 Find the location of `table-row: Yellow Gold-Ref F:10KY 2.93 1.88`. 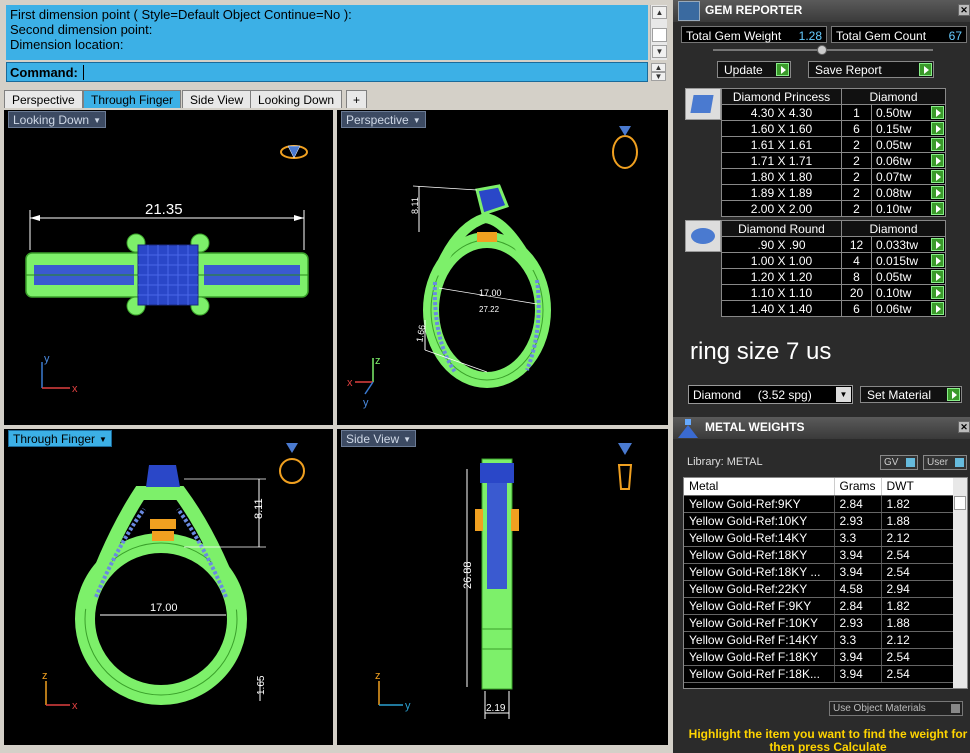

table-row: Yellow Gold-Ref F:10KY 2.93 1.88 is located at coordinates (819, 623).